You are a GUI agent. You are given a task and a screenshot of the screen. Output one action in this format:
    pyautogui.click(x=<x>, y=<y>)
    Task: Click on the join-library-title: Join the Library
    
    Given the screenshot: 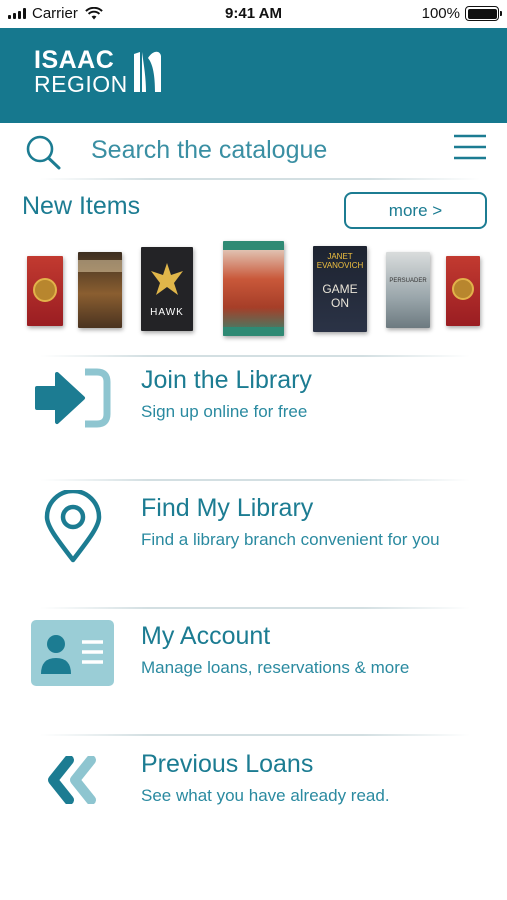 What is the action you would take?
    pyautogui.click(x=226, y=380)
    